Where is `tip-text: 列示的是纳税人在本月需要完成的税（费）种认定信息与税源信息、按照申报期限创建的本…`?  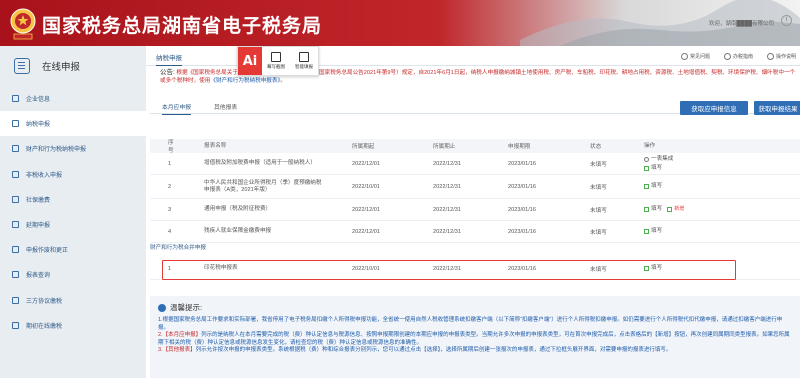
tip-text: 列示的是纳税人在本月需要完成的税（费）种认定信息与税源信息、按照申报期限创建的本… is located at coordinates (474, 339).